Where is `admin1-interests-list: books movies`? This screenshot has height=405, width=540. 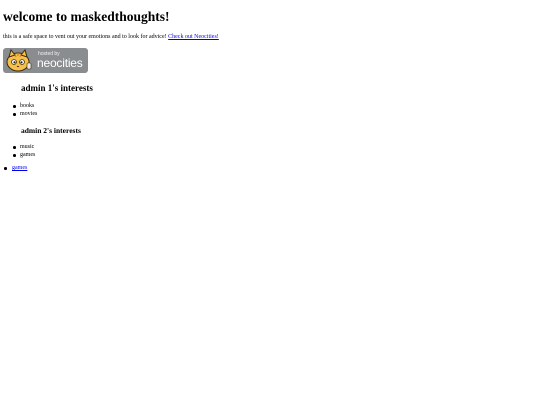
admin1-interests-list: books movies is located at coordinates (25, 110).